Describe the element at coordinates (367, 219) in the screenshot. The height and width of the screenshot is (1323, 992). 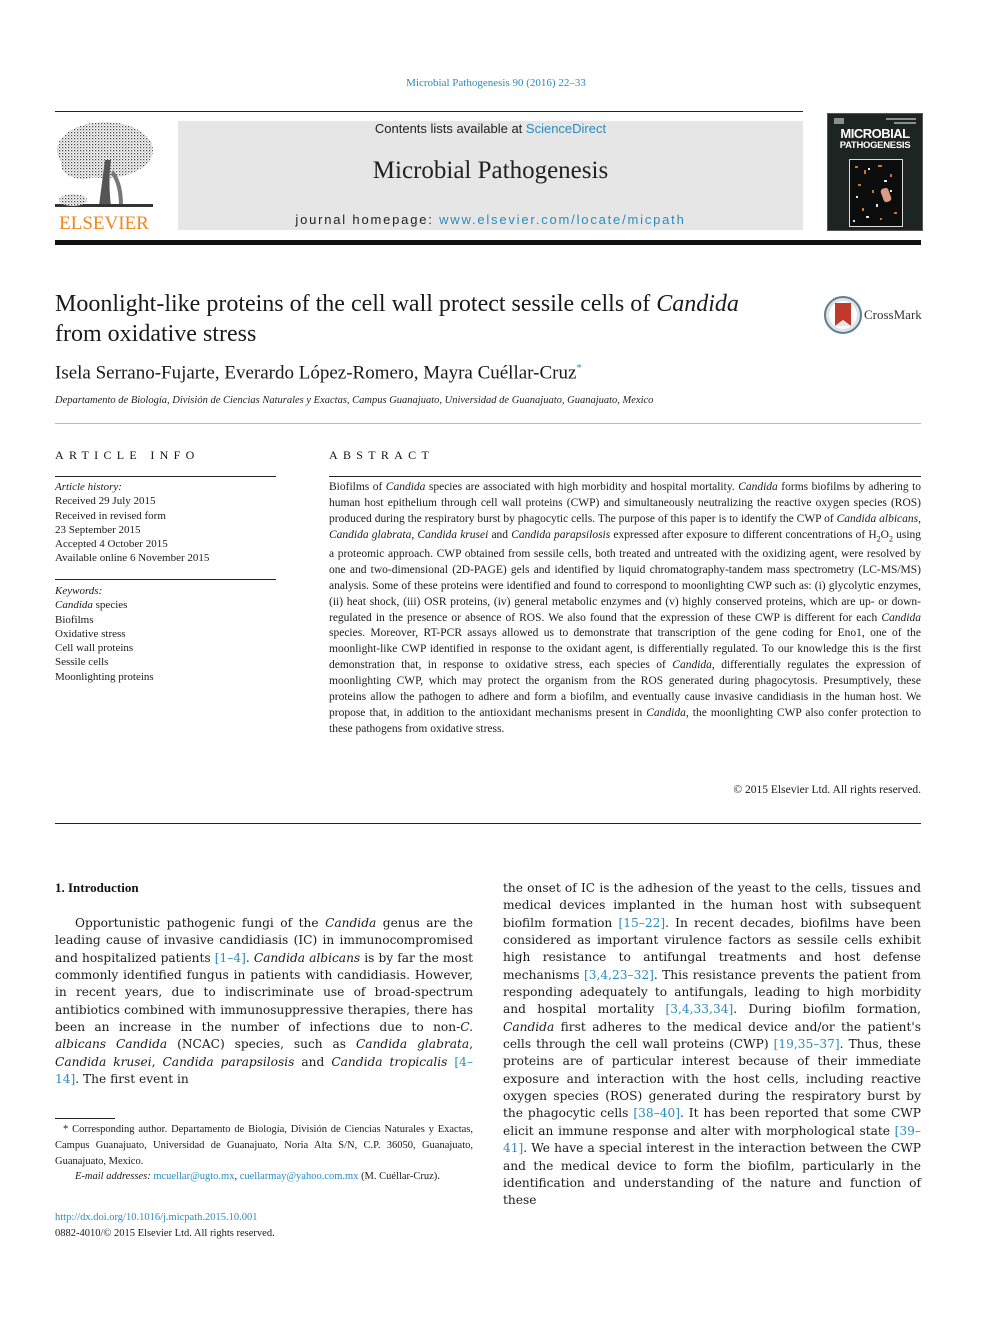
I see `homepage-prefix: journal homepage:` at that location.